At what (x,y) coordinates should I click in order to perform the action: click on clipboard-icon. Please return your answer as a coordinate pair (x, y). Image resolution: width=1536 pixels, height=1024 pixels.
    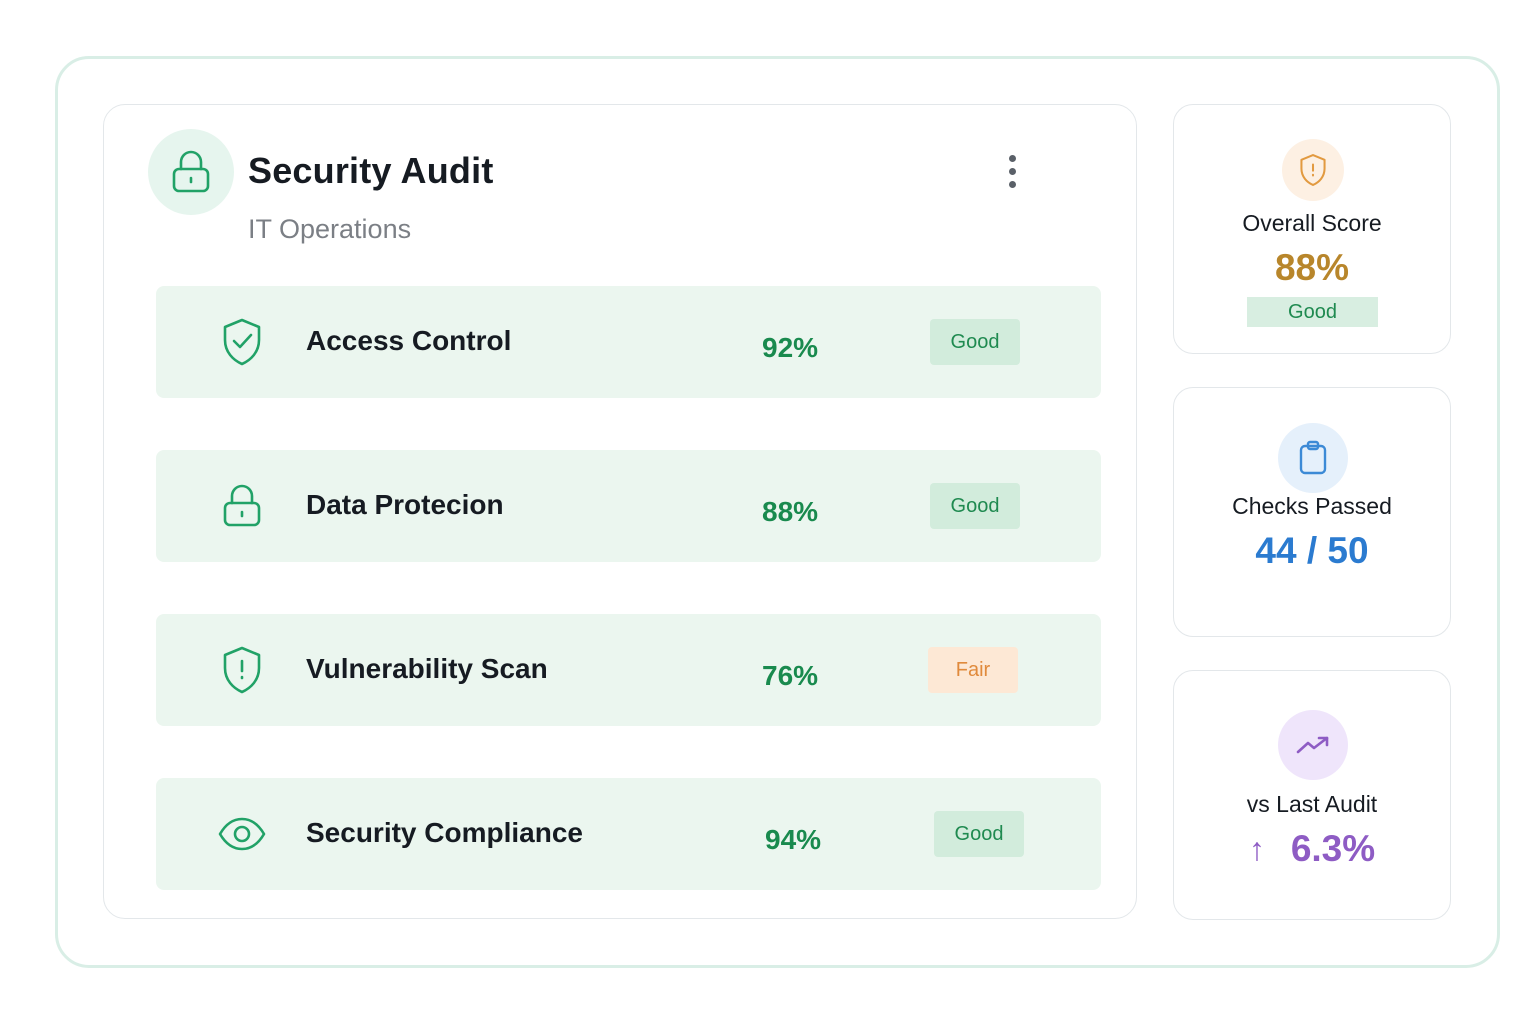
    Looking at the image, I should click on (1313, 458).